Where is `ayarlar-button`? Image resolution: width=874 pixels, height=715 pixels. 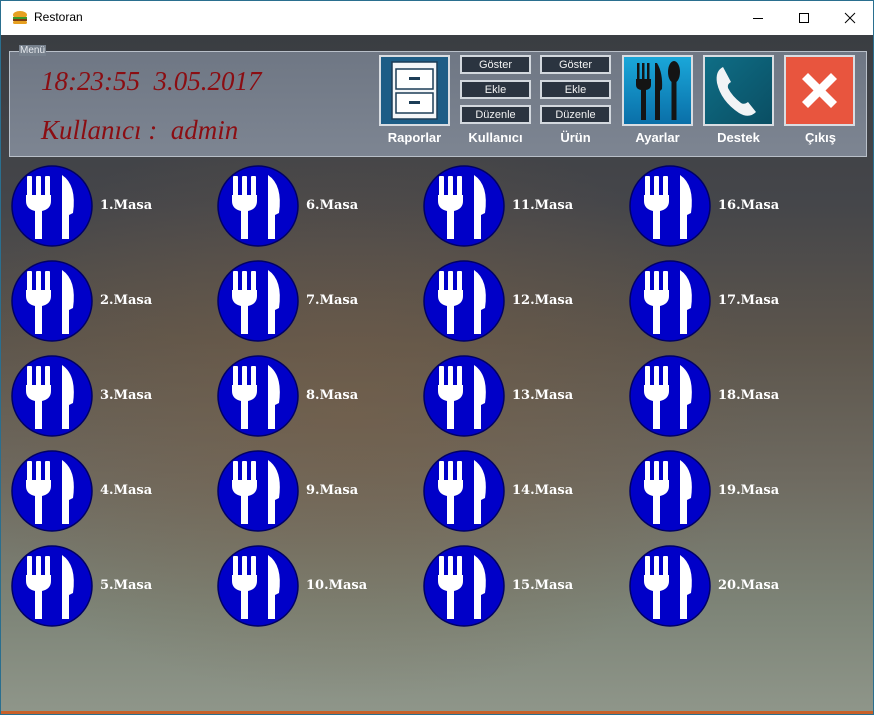 ayarlar-button is located at coordinates (657, 90).